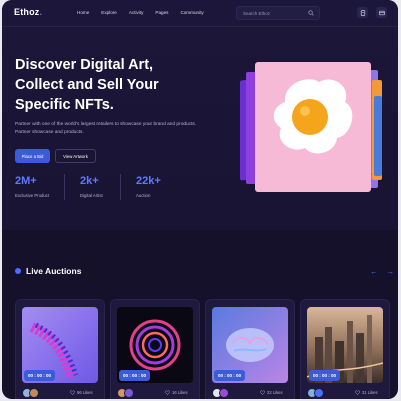  I want to click on search-placeholder: Search Ethoz, so click(257, 13).